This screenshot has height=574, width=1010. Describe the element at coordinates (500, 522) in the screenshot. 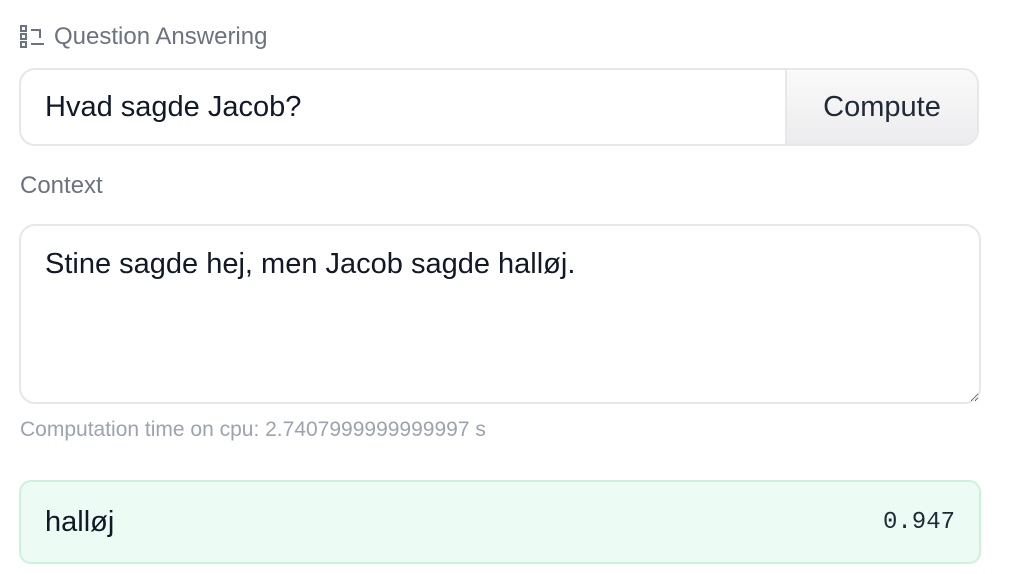

I see `answer-result: halløj 0.947` at that location.